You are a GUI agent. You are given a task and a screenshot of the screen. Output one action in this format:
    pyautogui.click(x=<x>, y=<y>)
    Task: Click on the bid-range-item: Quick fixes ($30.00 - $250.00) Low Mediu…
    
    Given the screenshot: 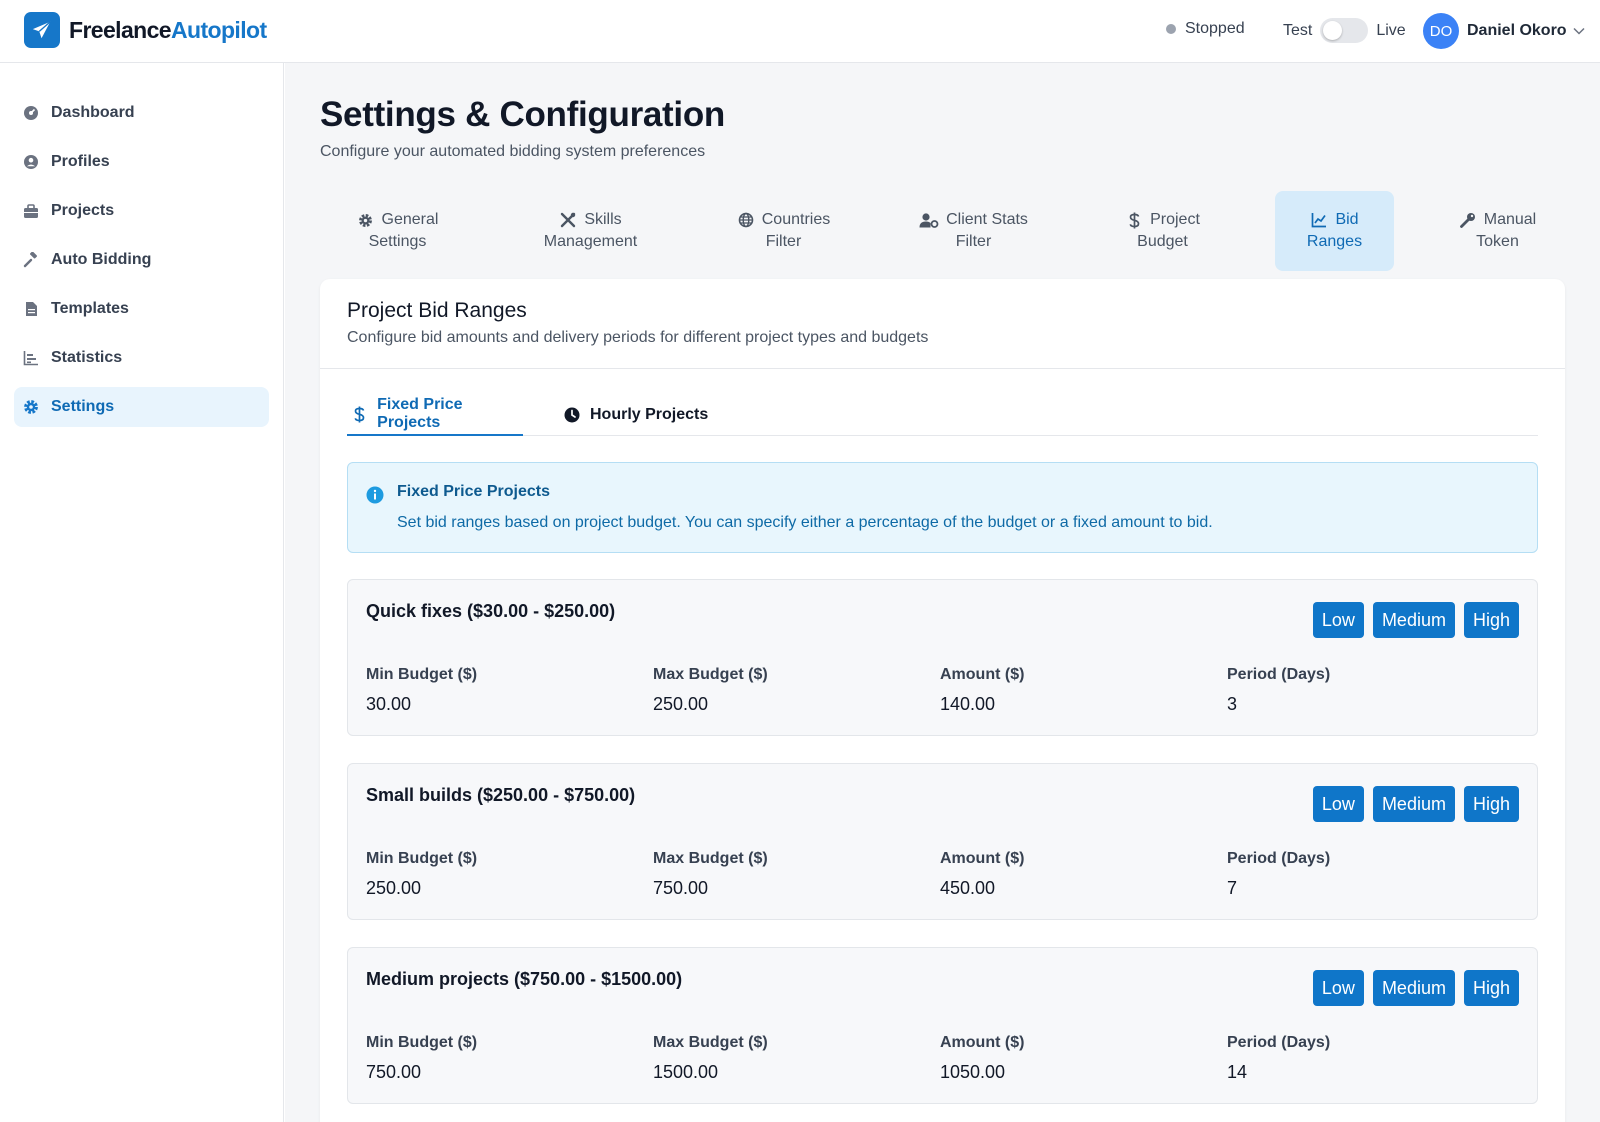 What is the action you would take?
    pyautogui.click(x=942, y=657)
    